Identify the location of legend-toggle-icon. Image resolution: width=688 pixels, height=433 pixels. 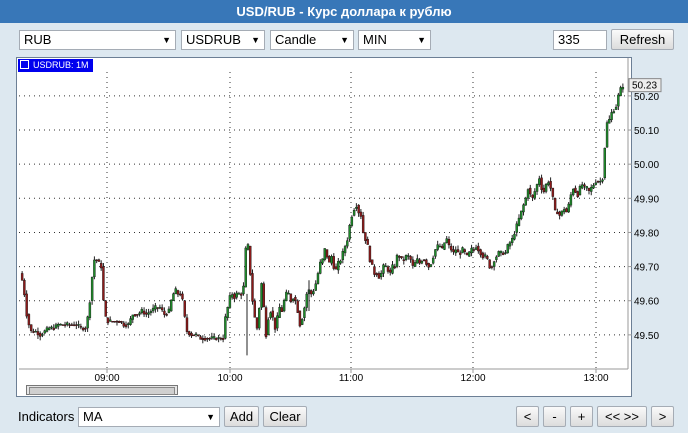
(24, 64).